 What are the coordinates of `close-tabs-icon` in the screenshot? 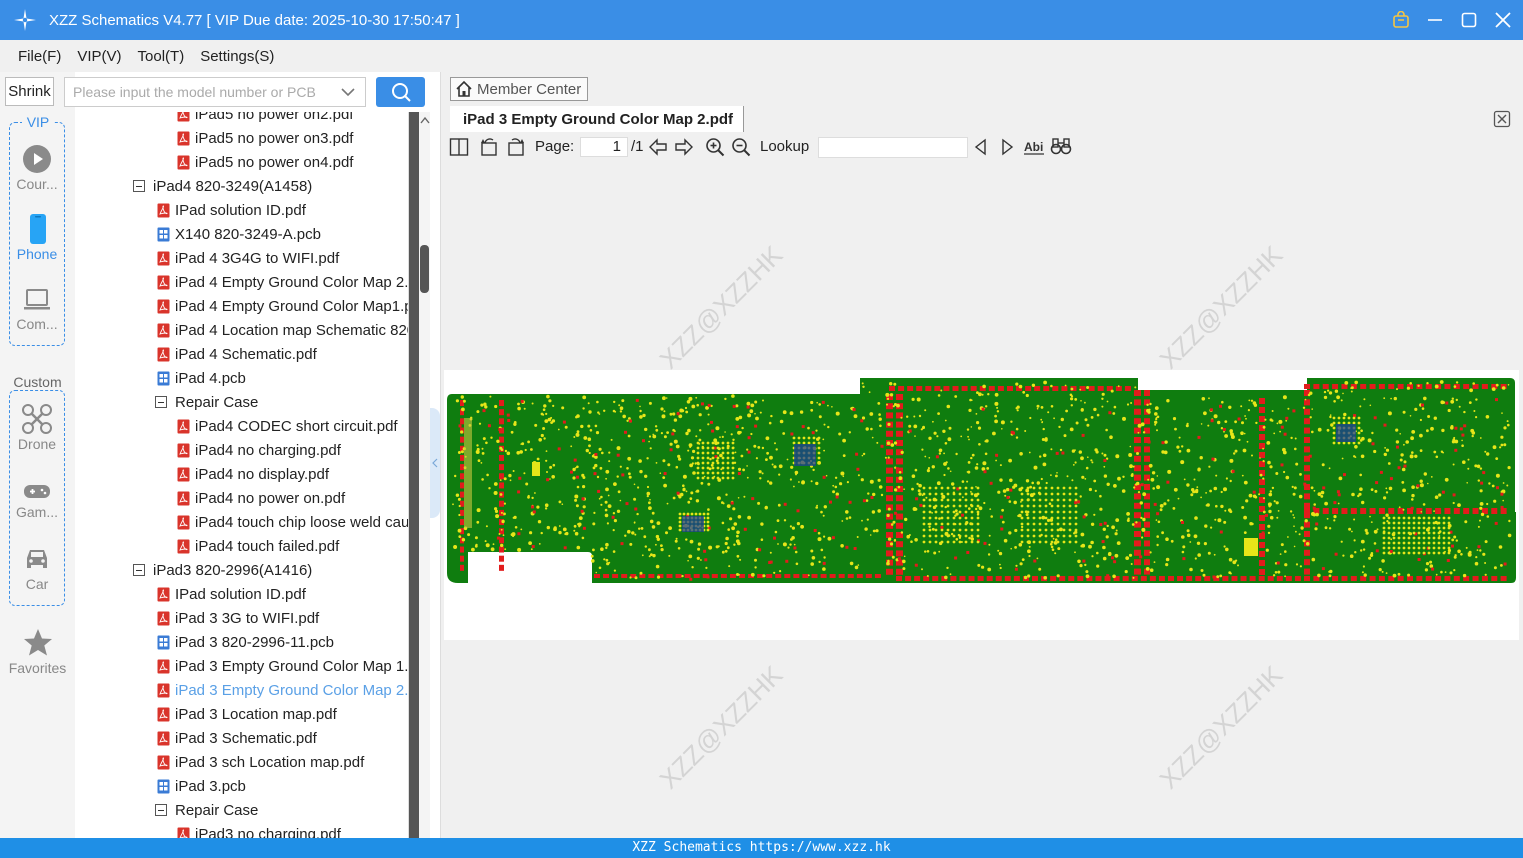 It's located at (1502, 119).